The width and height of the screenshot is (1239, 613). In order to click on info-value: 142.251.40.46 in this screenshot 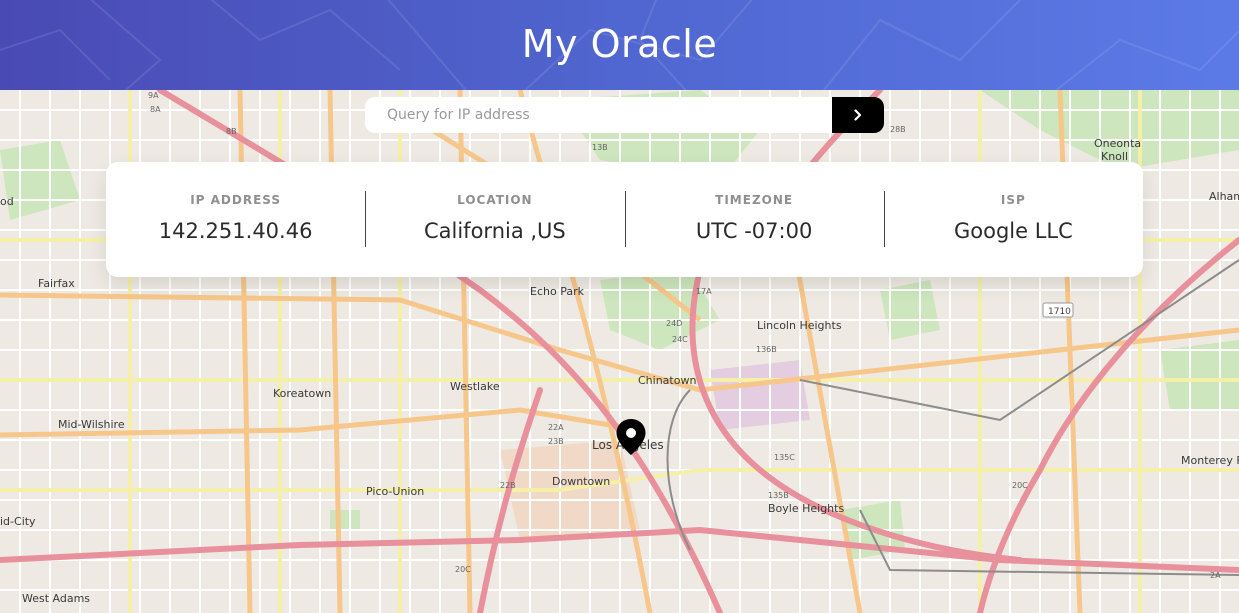, I will do `click(235, 230)`.